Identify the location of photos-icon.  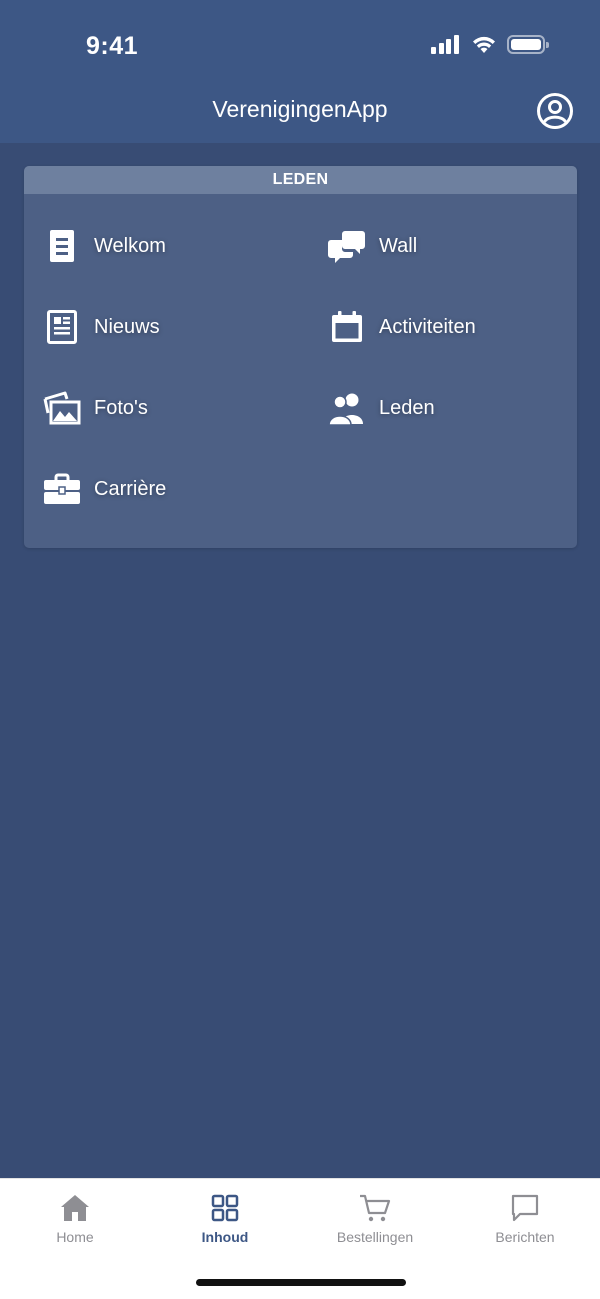
(62, 408).